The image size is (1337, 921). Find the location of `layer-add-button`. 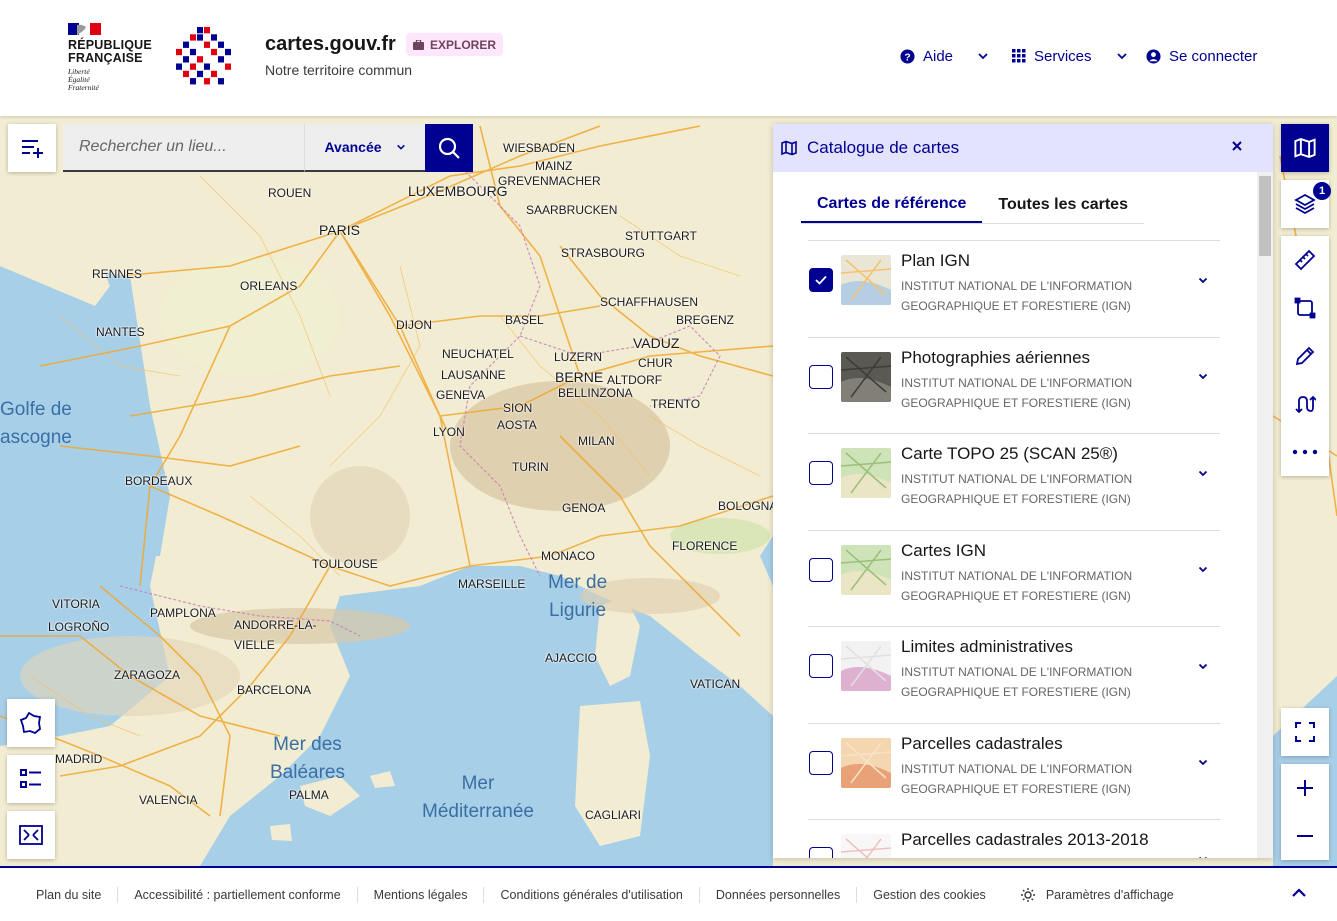

layer-add-button is located at coordinates (32, 148).